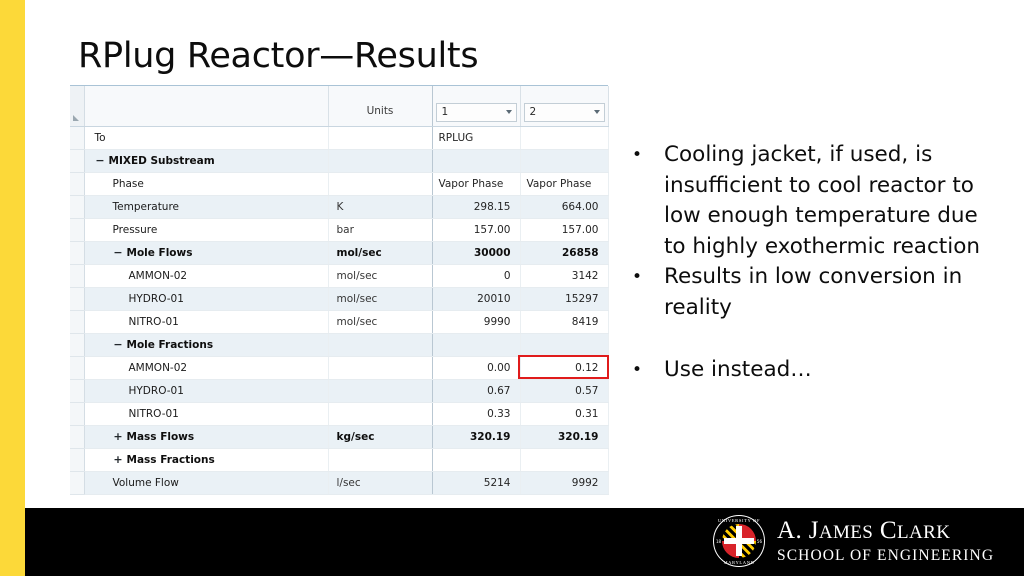 This screenshot has width=1024, height=576. What do you see at coordinates (564, 391) in the screenshot?
I see `row-value-stream-2: 0.57` at bounding box center [564, 391].